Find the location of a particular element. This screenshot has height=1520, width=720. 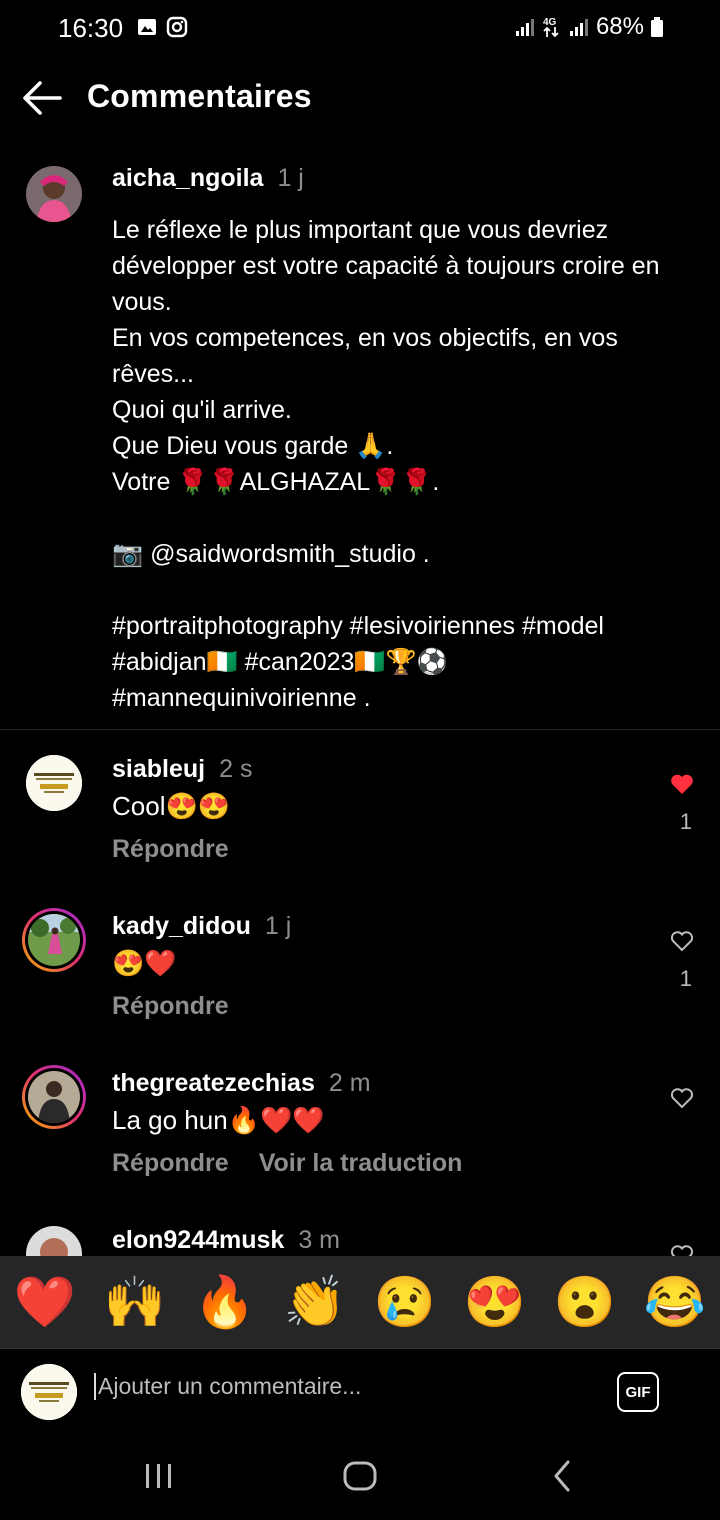

emoji-raised-hands: 🙌 is located at coordinates (135, 1302).